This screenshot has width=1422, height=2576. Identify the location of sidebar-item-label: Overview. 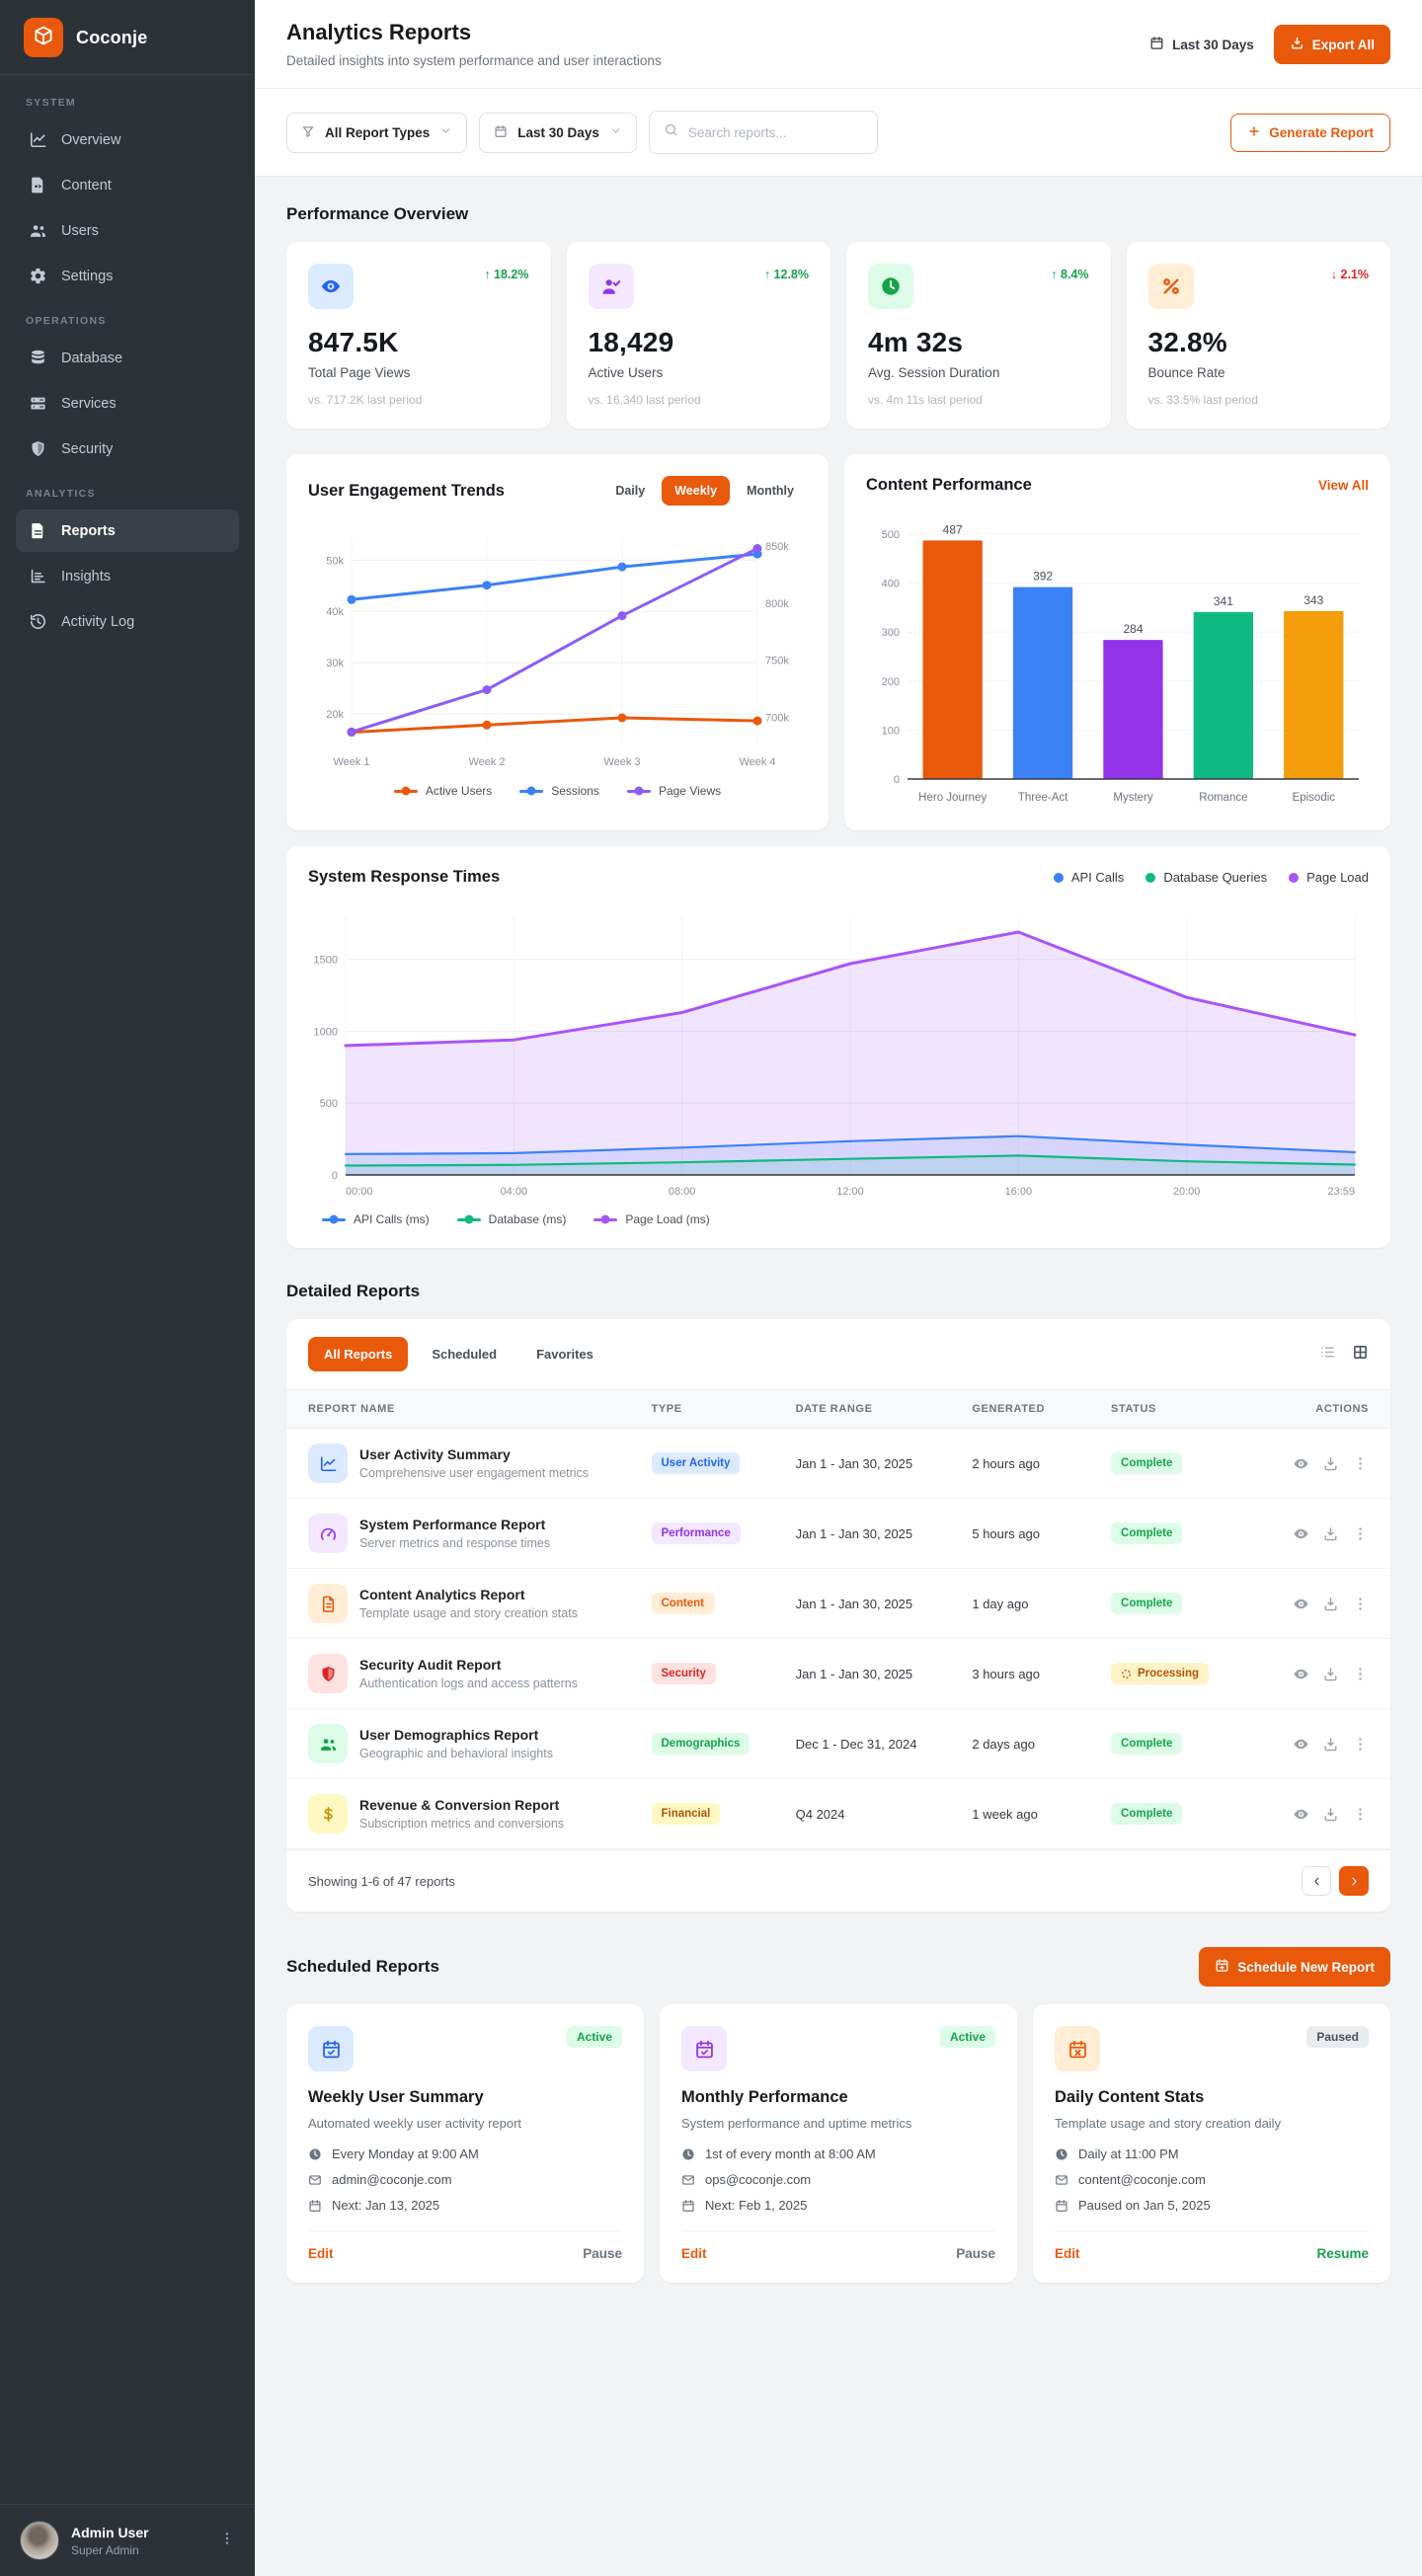
(91, 139).